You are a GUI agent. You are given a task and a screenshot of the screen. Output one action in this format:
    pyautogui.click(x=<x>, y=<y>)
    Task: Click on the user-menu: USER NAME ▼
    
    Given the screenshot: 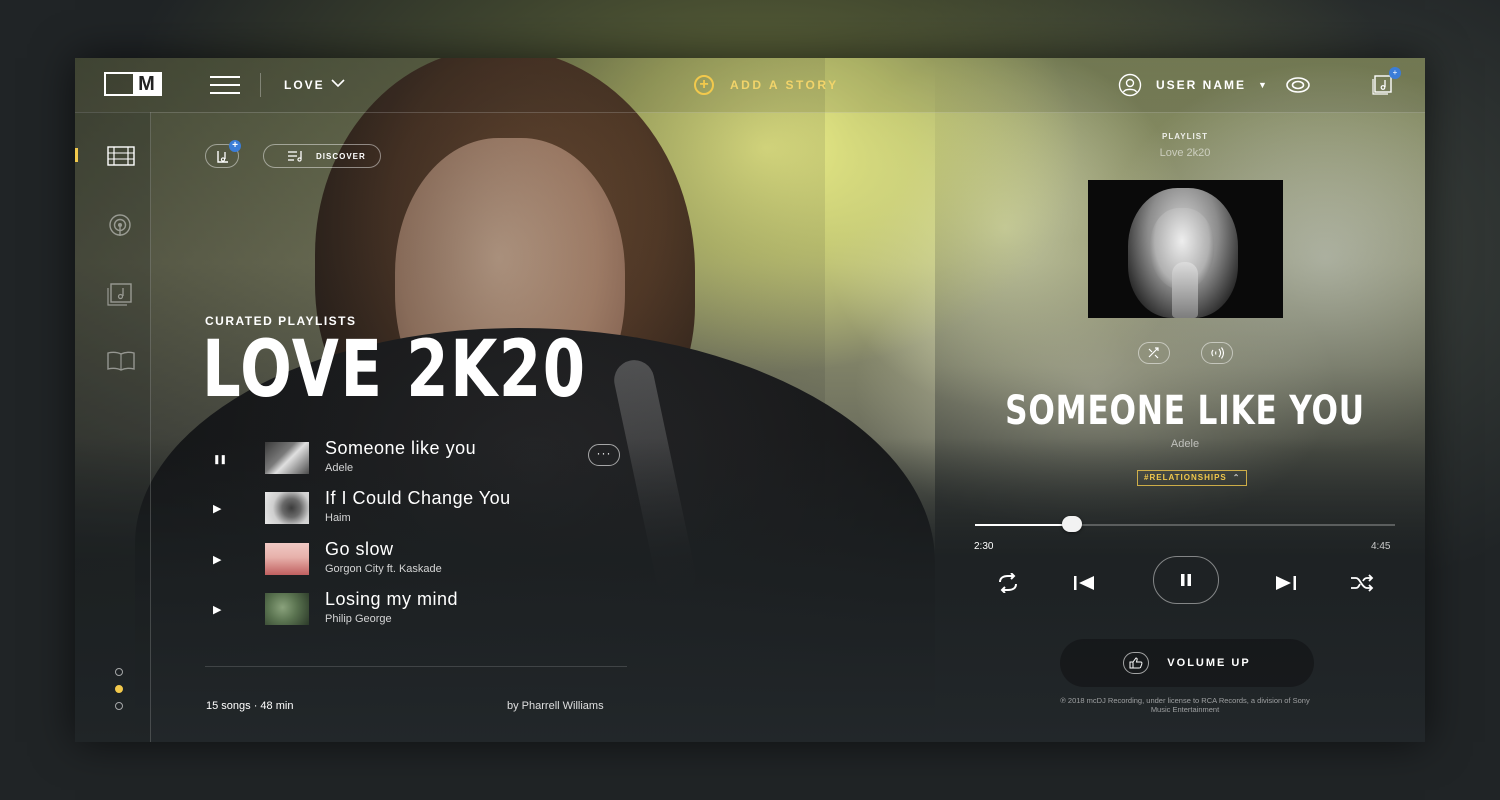 What is the action you would take?
    pyautogui.click(x=1192, y=85)
    